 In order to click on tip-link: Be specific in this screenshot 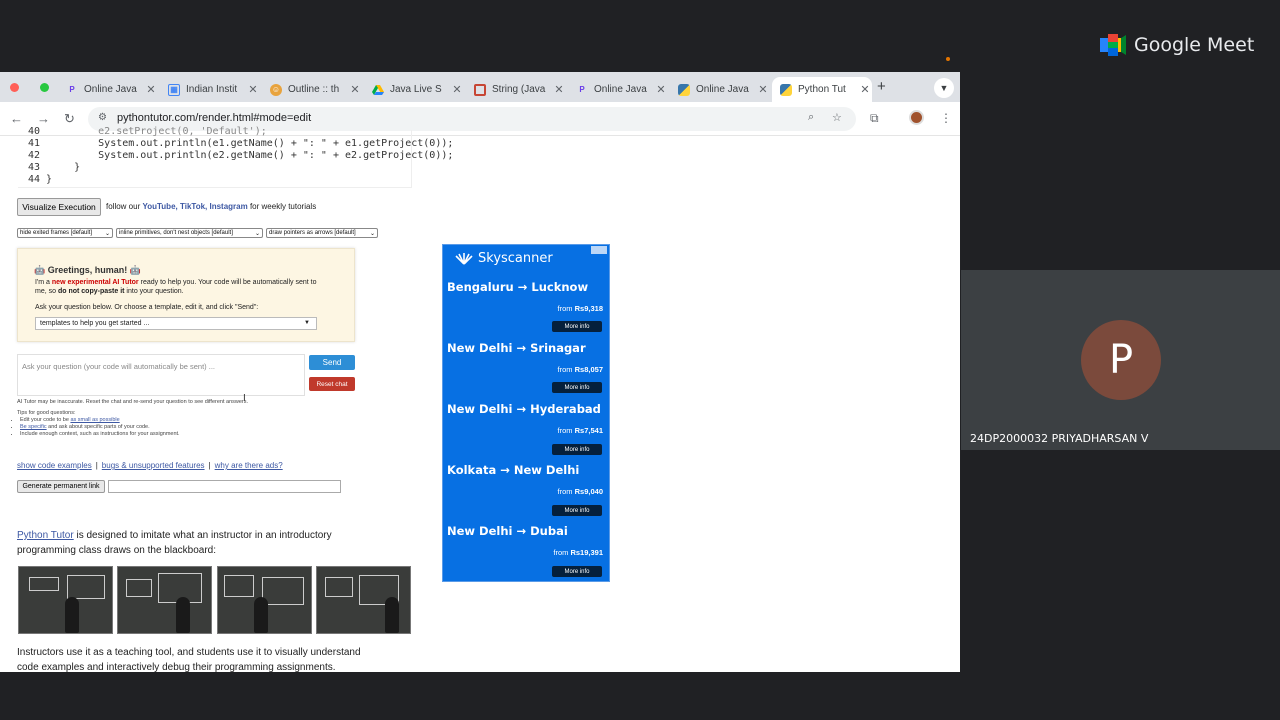, I will do `click(33, 427)`.